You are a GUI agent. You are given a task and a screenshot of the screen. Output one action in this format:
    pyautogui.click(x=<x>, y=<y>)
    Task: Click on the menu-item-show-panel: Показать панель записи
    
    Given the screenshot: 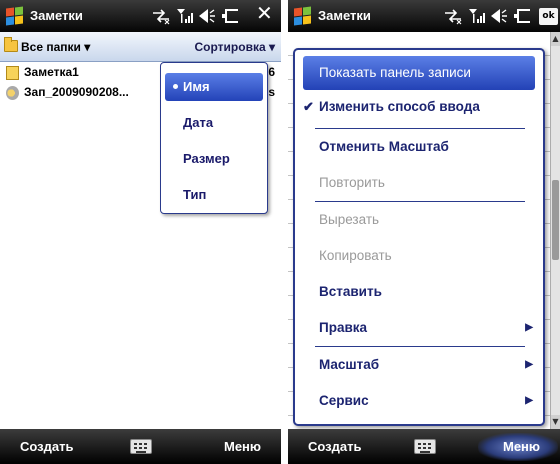 What is the action you would take?
    pyautogui.click(x=419, y=73)
    